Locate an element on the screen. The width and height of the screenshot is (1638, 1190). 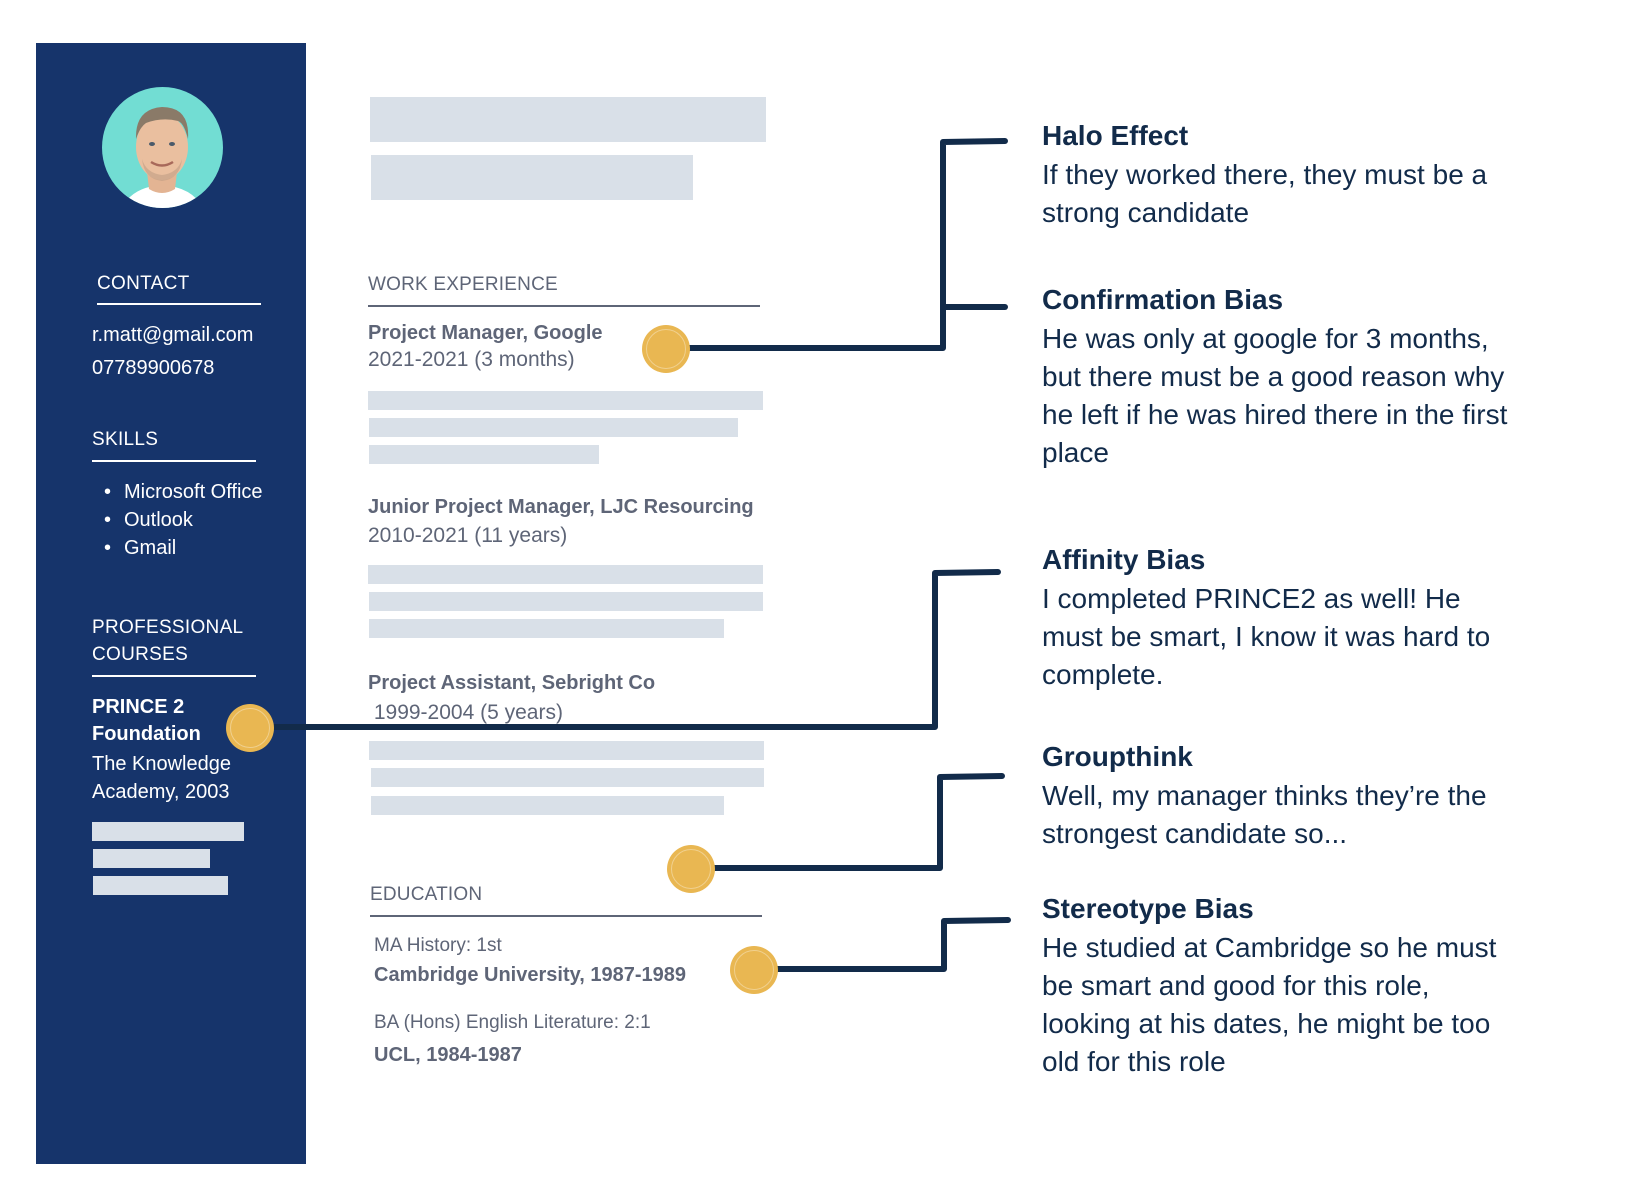
bias-line: He studied at Cambridge so he must is located at coordinates (1269, 947).